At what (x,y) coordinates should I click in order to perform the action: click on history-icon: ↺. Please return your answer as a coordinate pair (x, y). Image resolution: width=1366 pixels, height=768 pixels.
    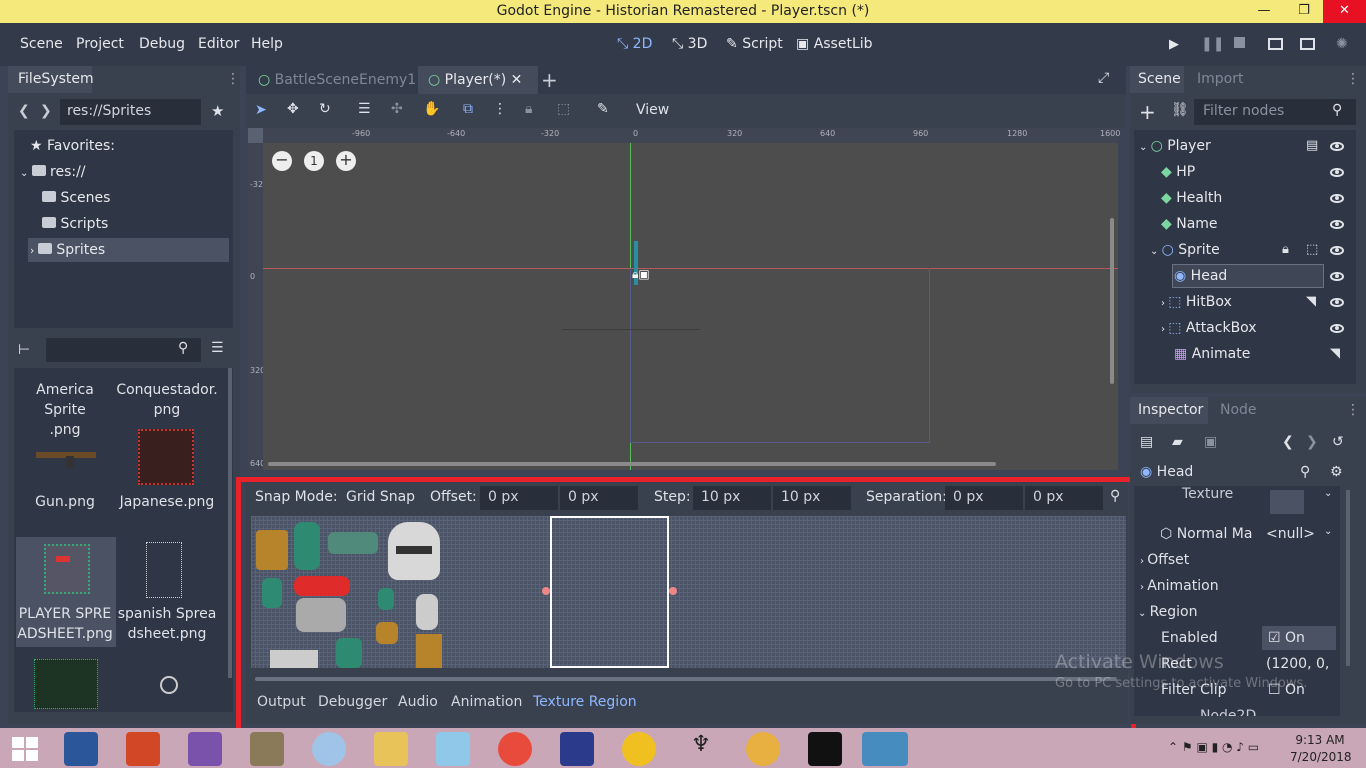
    Looking at the image, I should click on (1338, 442).